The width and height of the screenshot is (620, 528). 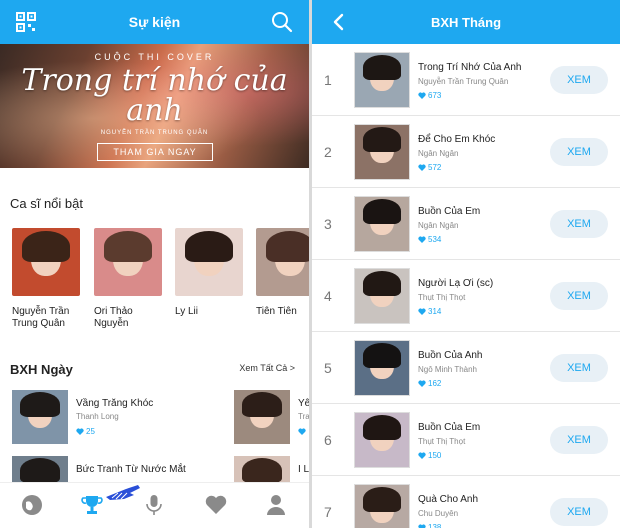 What do you see at coordinates (154, 133) in the screenshot?
I see `banner-artist: NGUYỄN TRẦN TRUNG QUÂN` at bounding box center [154, 133].